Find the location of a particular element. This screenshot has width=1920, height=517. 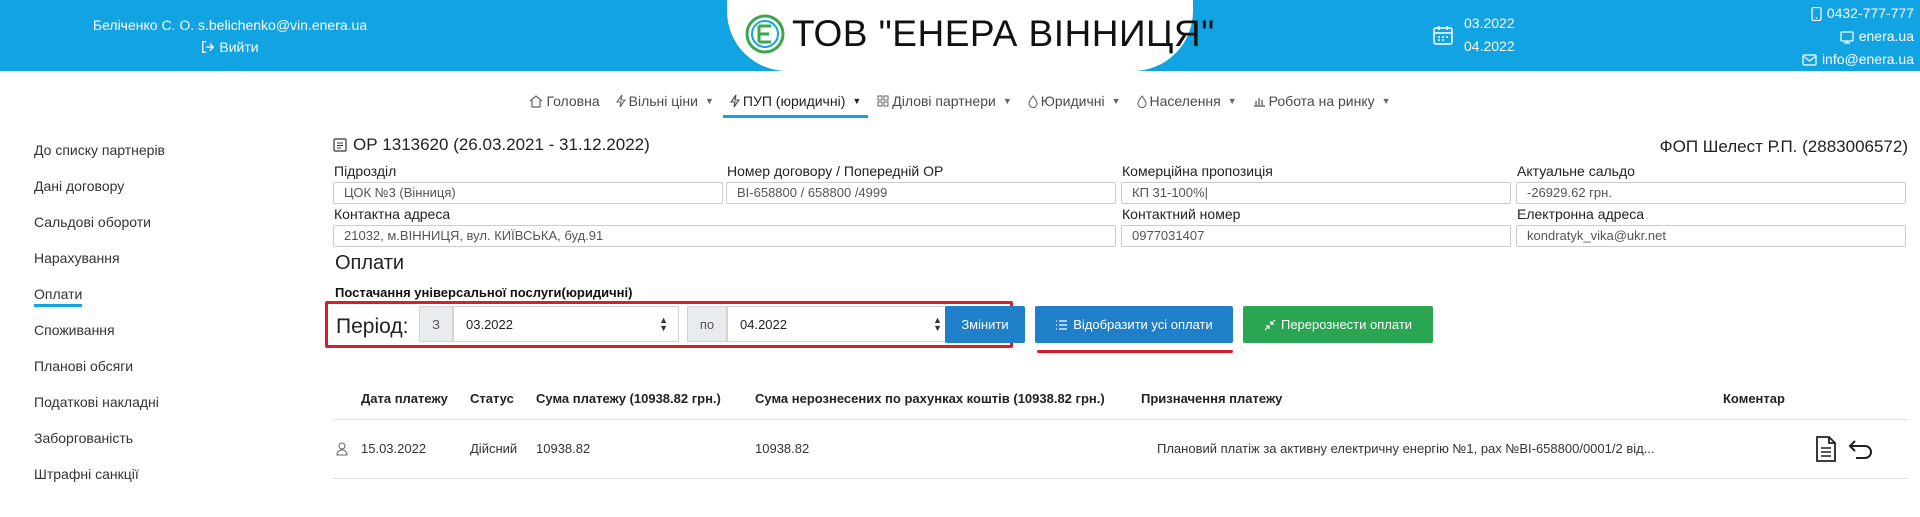

calendar-icon is located at coordinates (1443, 35).